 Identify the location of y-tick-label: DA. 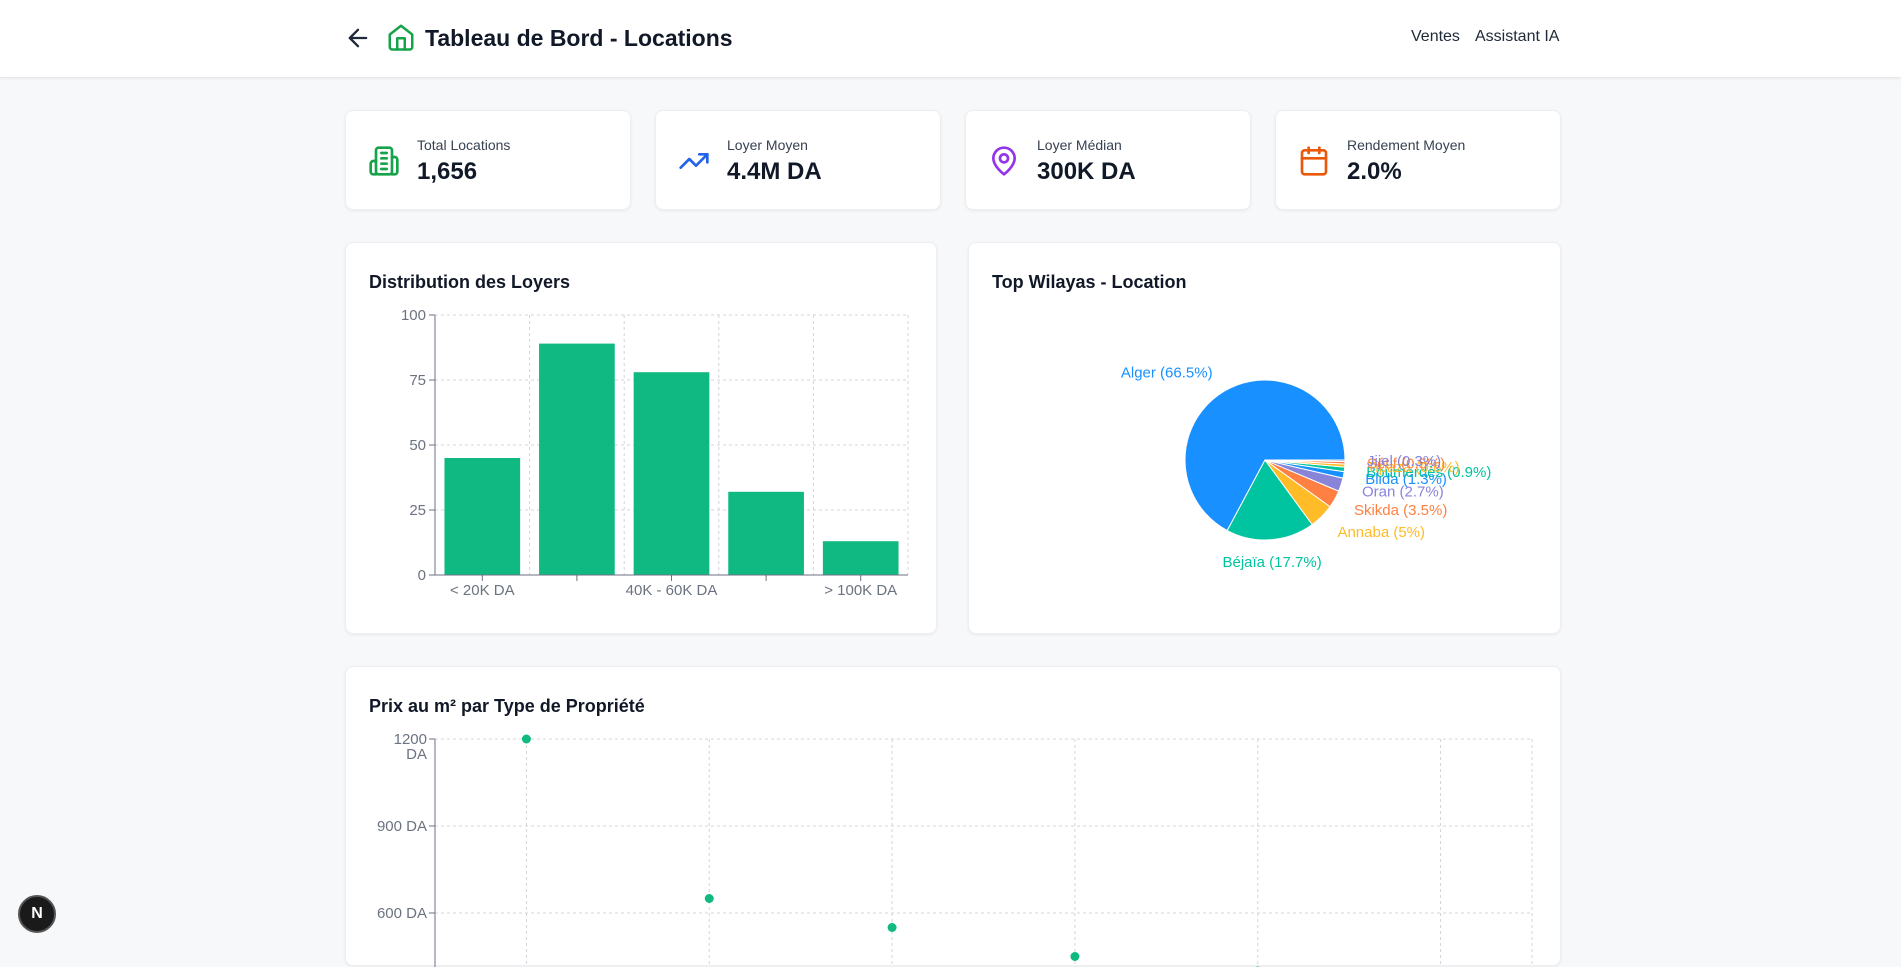
(416, 754).